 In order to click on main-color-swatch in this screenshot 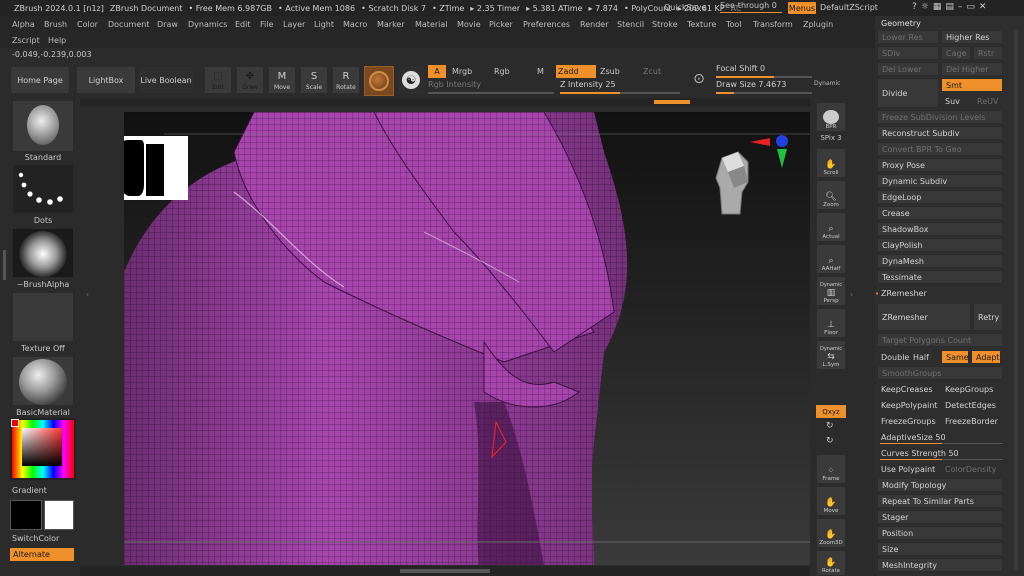, I will do `click(26, 515)`.